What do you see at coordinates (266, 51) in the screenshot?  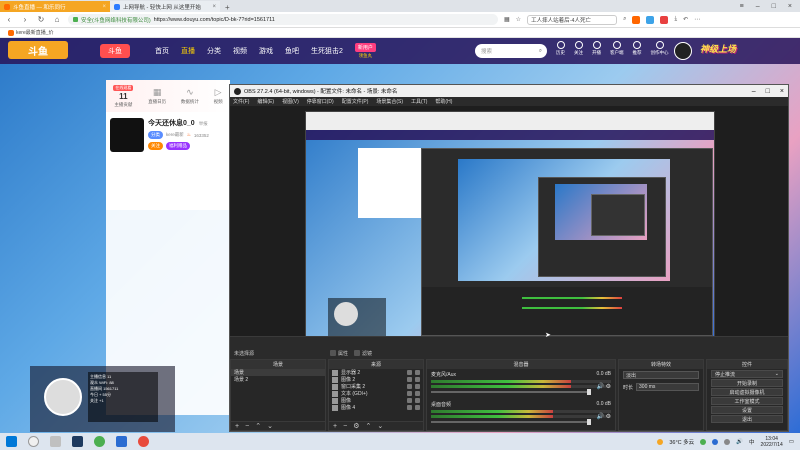 I see `nav-games: 游戏` at bounding box center [266, 51].